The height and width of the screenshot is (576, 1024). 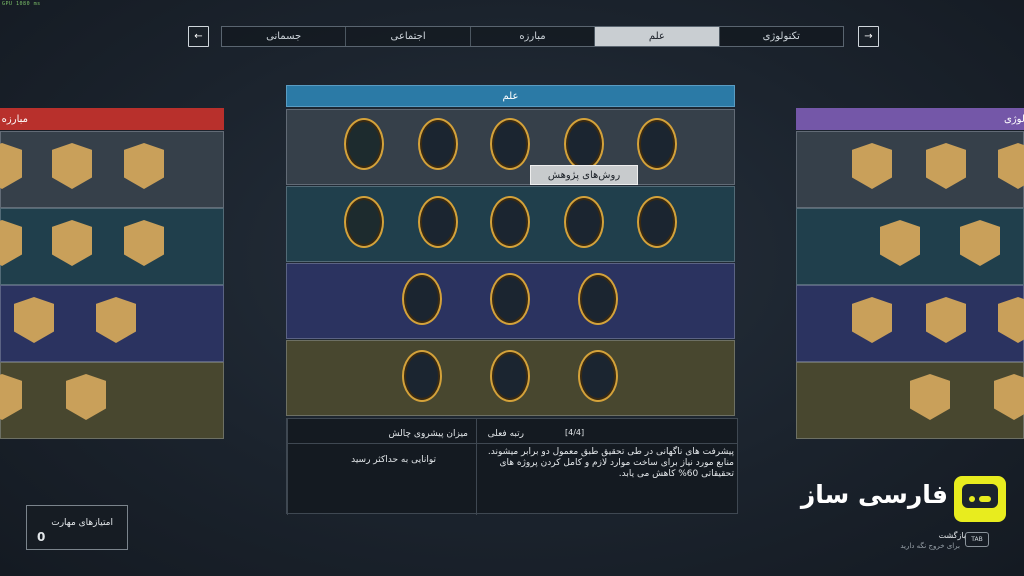 What do you see at coordinates (1014, 119) in the screenshot?
I see `tech-panel-title: تکنولوژی` at bounding box center [1014, 119].